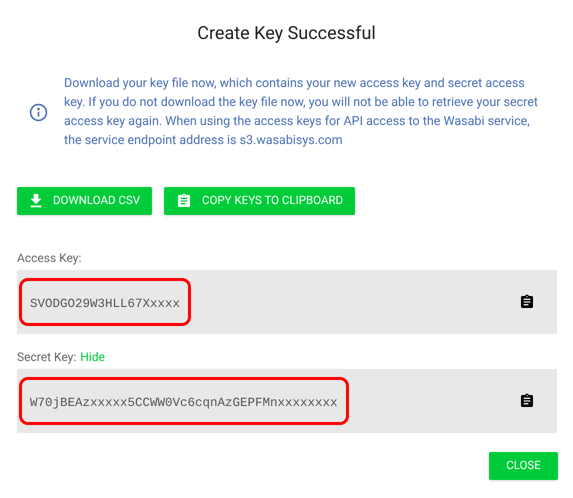  I want to click on info-icon, so click(38, 112).